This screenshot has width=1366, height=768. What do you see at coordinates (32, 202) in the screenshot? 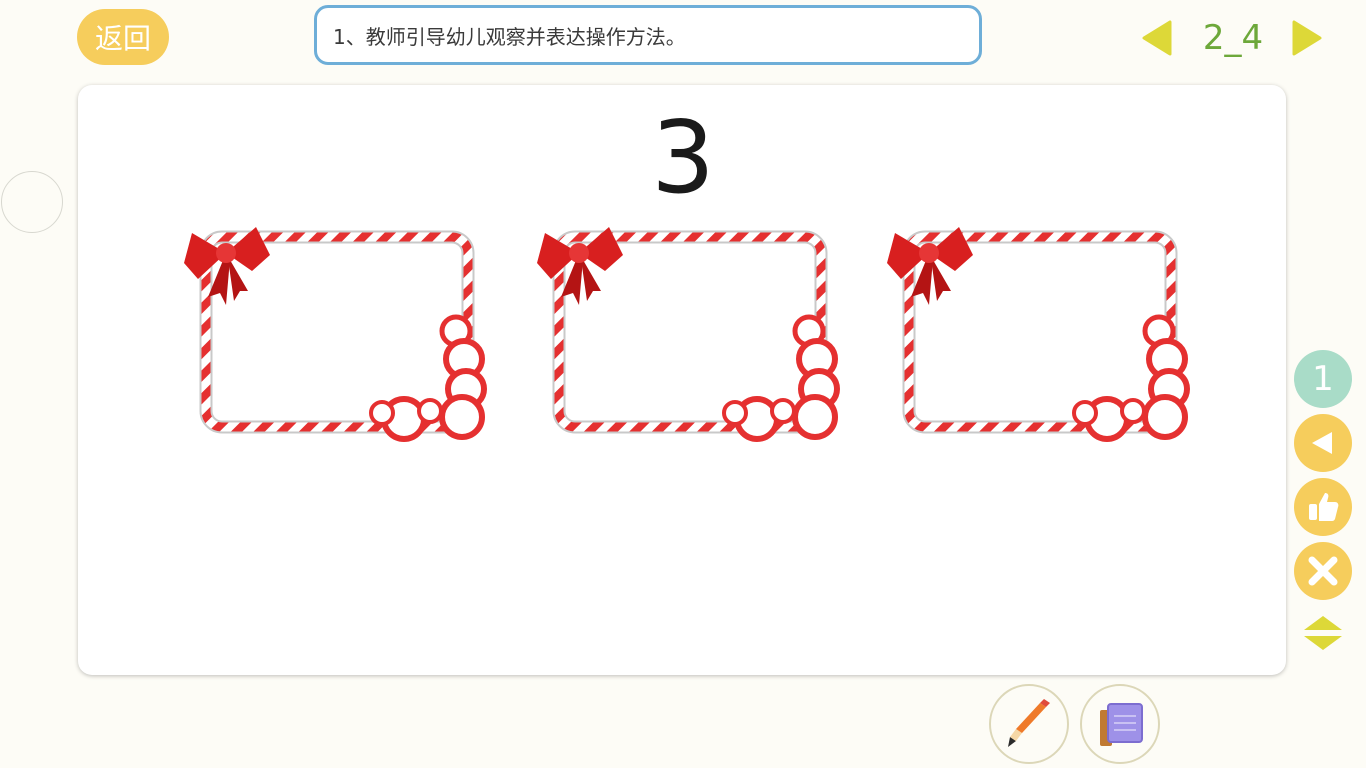
I see `side-toggle-button` at bounding box center [32, 202].